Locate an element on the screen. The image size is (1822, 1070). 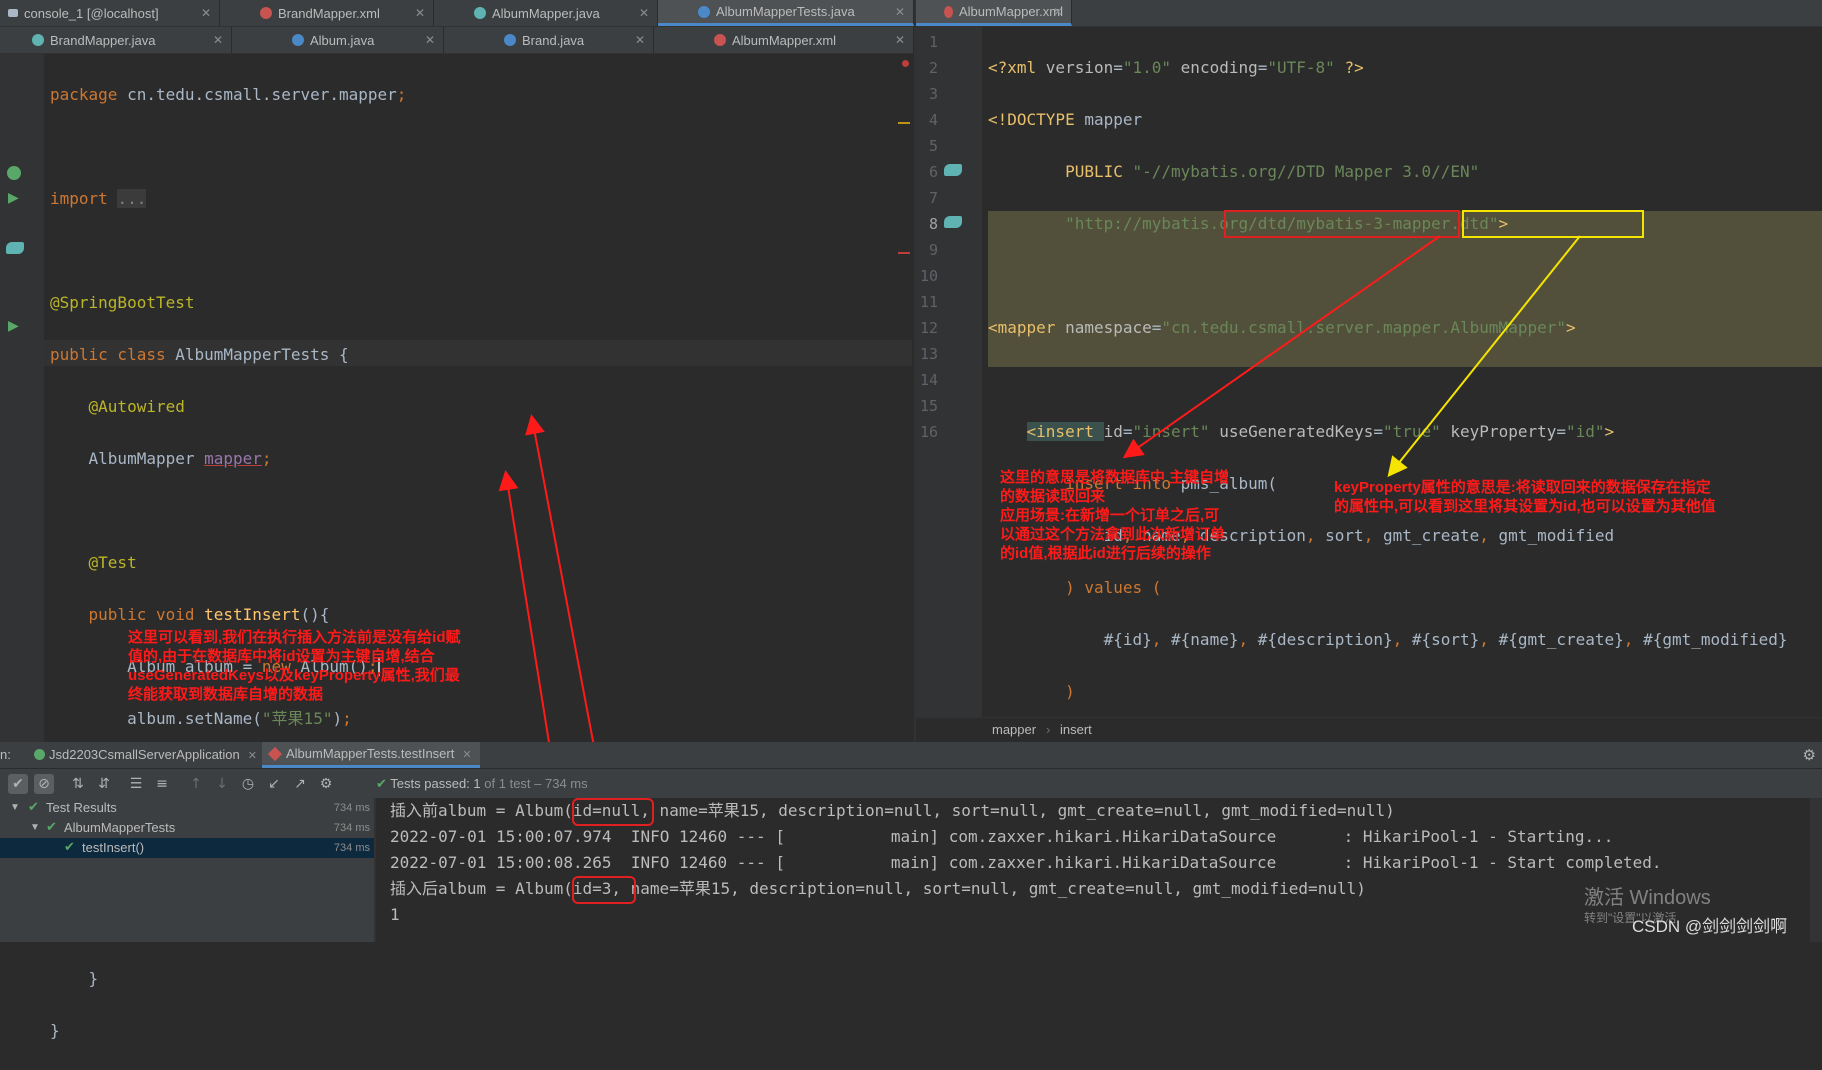
error-stripe-marker is located at coordinates (905, 63).